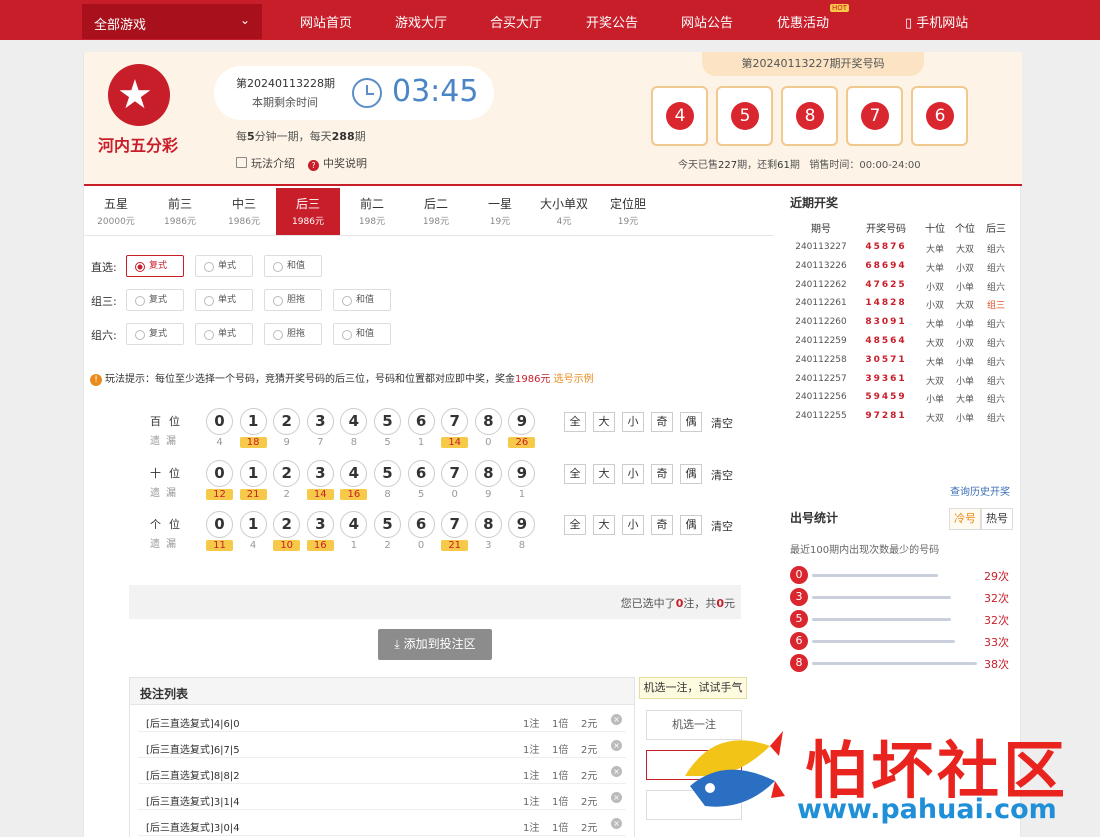  Describe the element at coordinates (997, 519) in the screenshot. I see `tab-hot-numbers: 热号` at that location.